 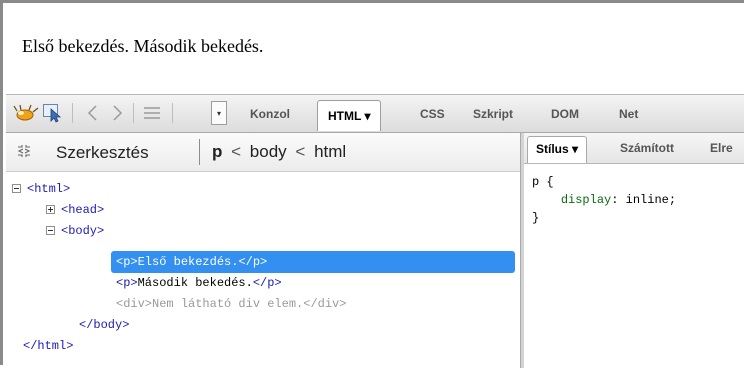 What do you see at coordinates (134, 304) in the screenshot?
I see `tag-open: <div>` at bounding box center [134, 304].